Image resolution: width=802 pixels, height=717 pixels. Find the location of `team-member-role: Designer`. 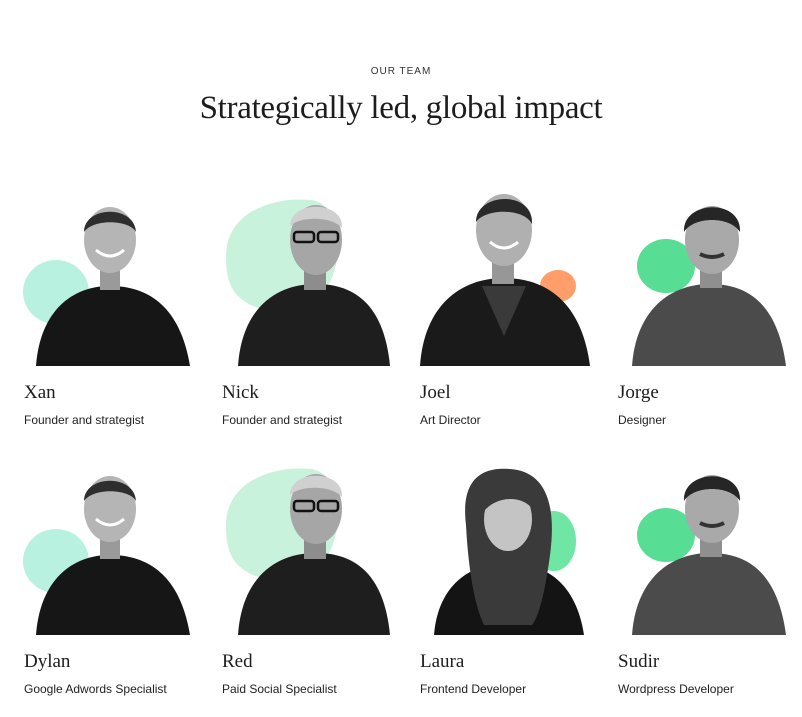

team-member-role: Designer is located at coordinates (642, 420).